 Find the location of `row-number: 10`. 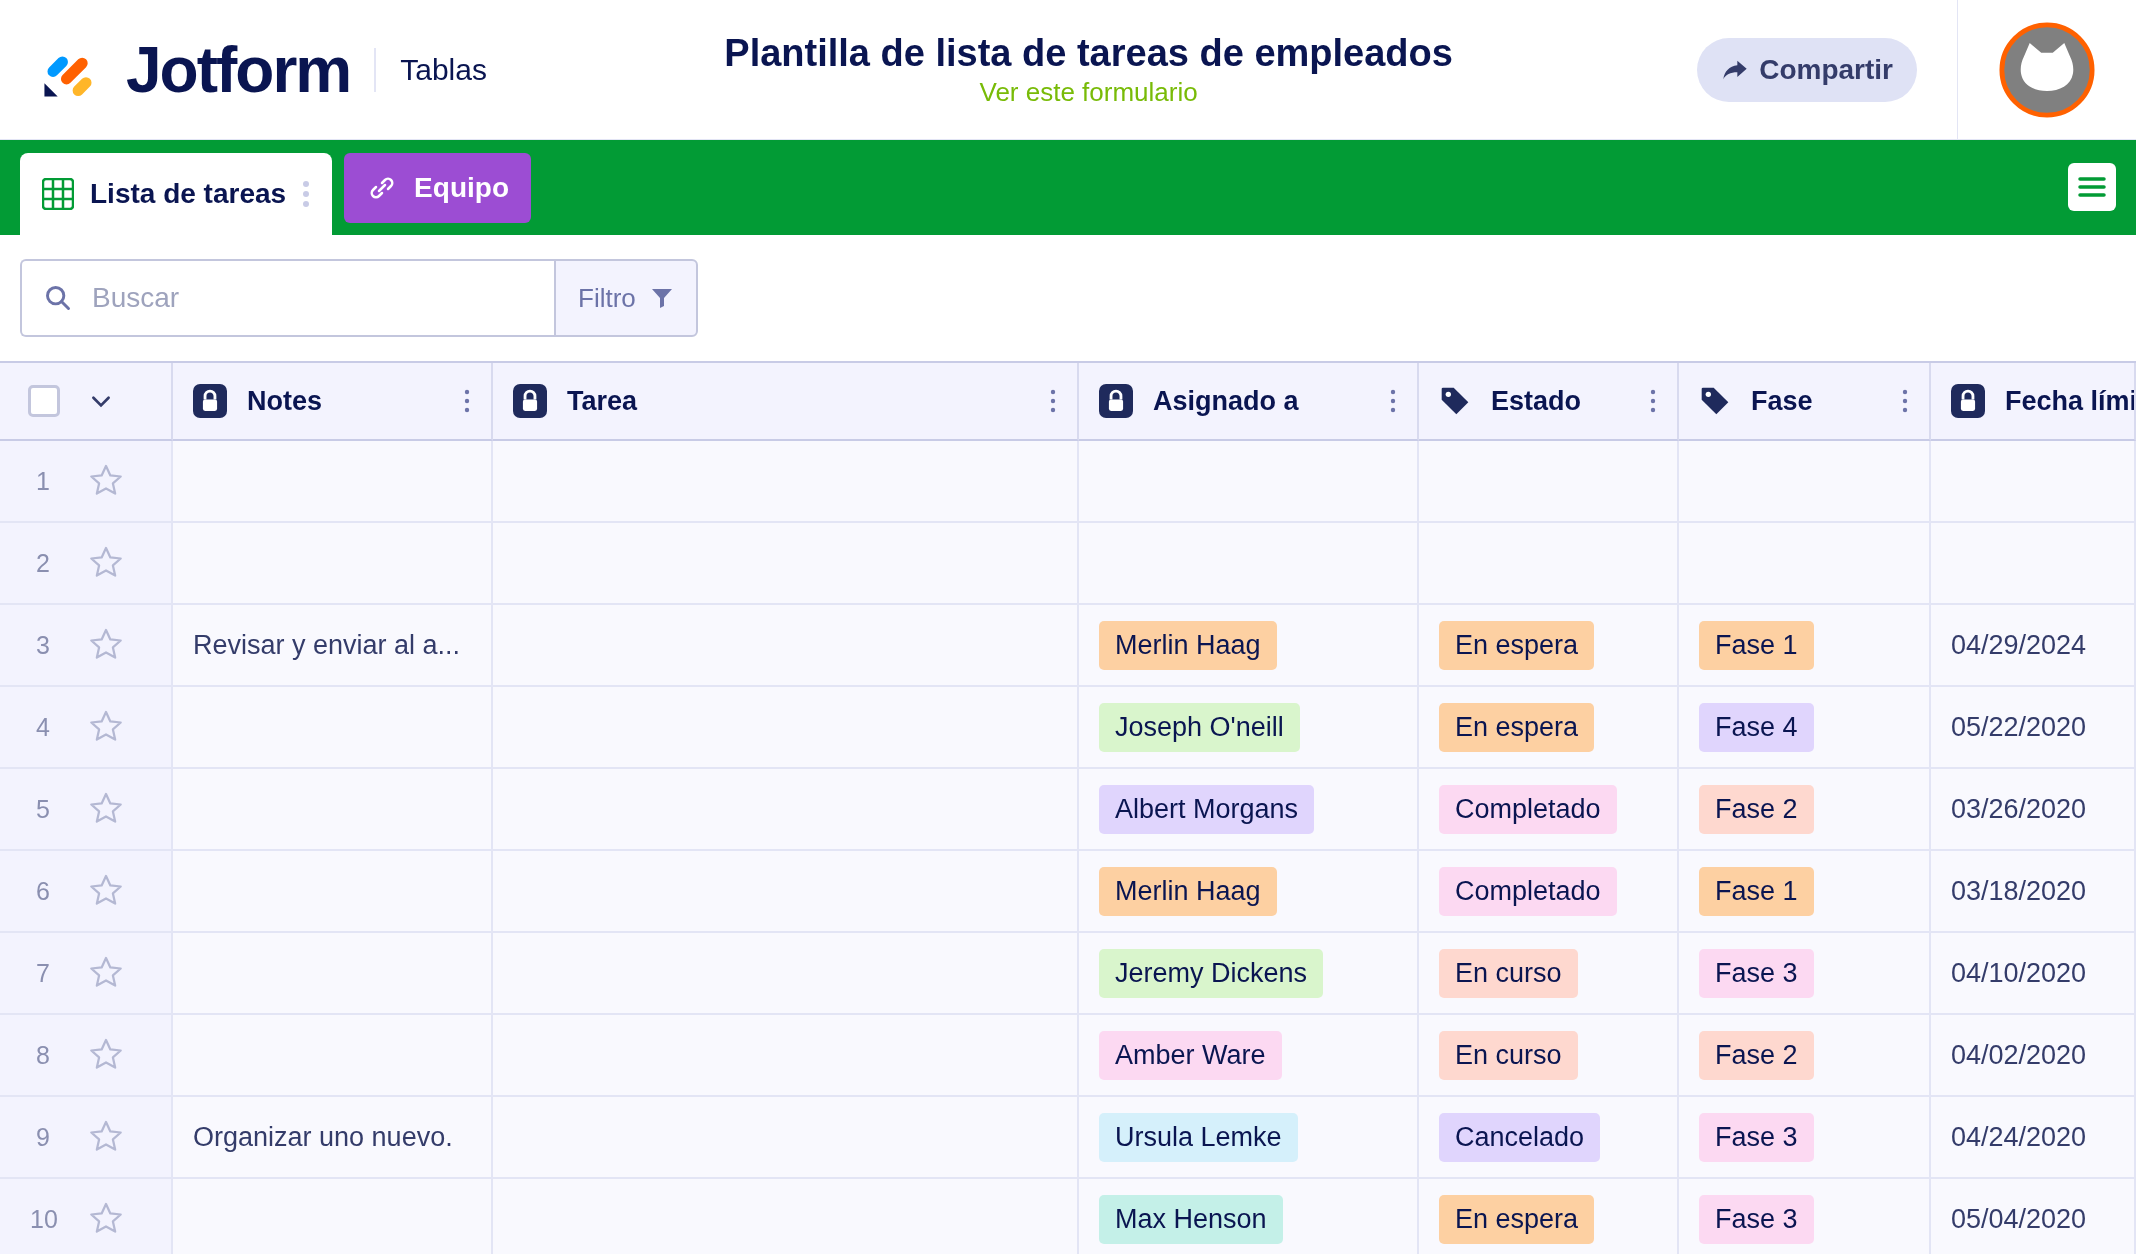

row-number: 10 is located at coordinates (43, 1219).